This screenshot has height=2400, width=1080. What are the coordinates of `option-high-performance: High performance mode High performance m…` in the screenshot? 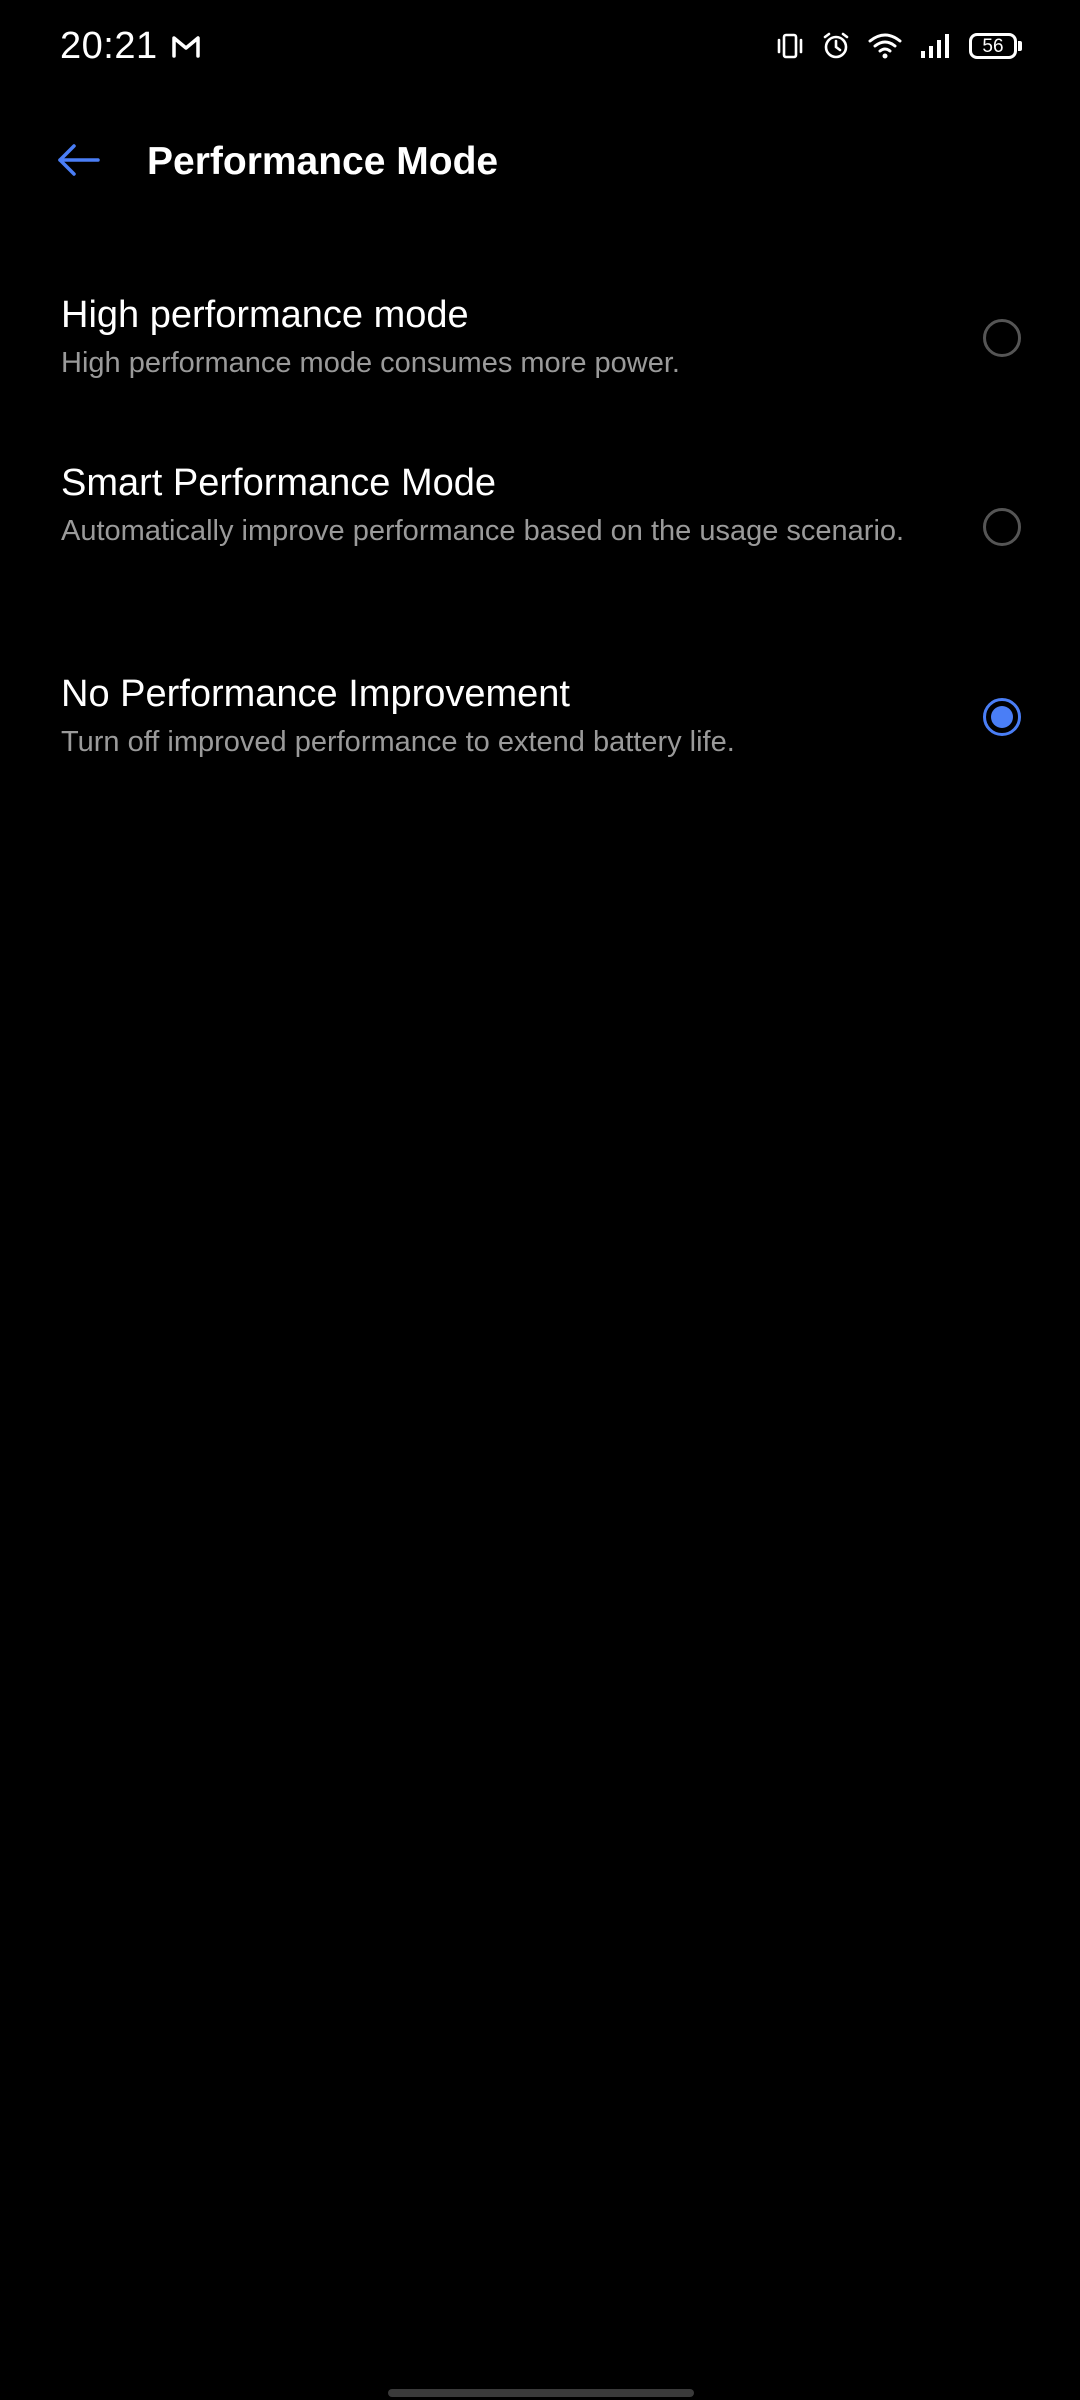 It's located at (540, 354).